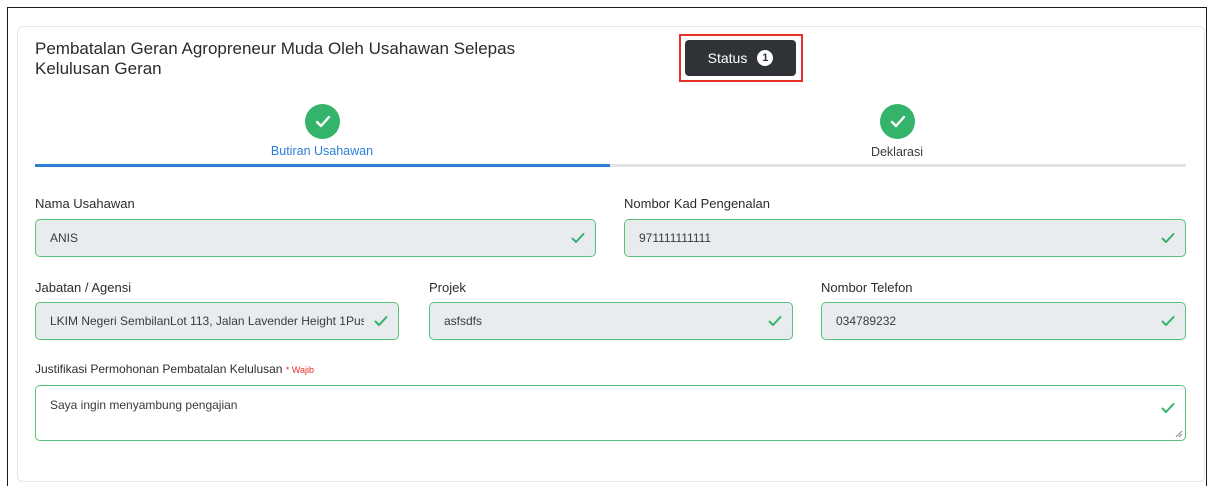  What do you see at coordinates (322, 151) in the screenshot?
I see `step-label-butiran-usahawan: Butiran Usahawan` at bounding box center [322, 151].